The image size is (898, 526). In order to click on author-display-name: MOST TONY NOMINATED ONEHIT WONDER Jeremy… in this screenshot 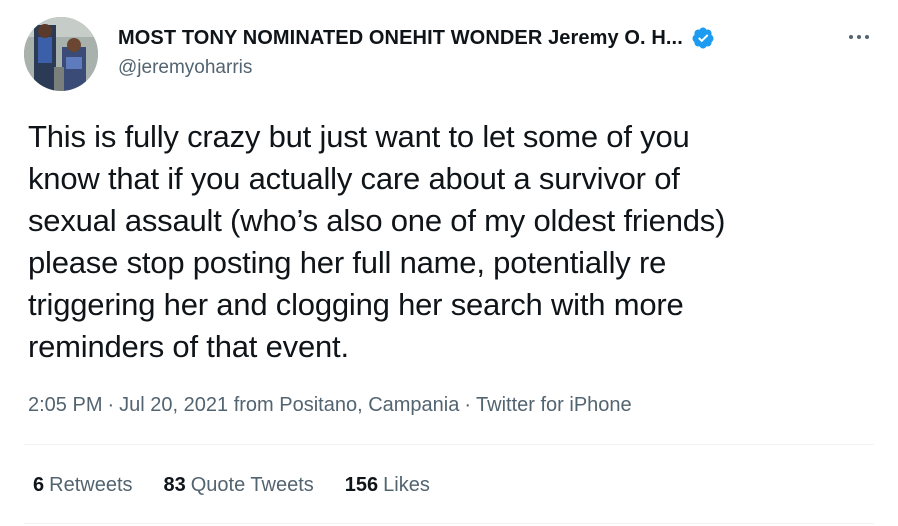, I will do `click(400, 38)`.